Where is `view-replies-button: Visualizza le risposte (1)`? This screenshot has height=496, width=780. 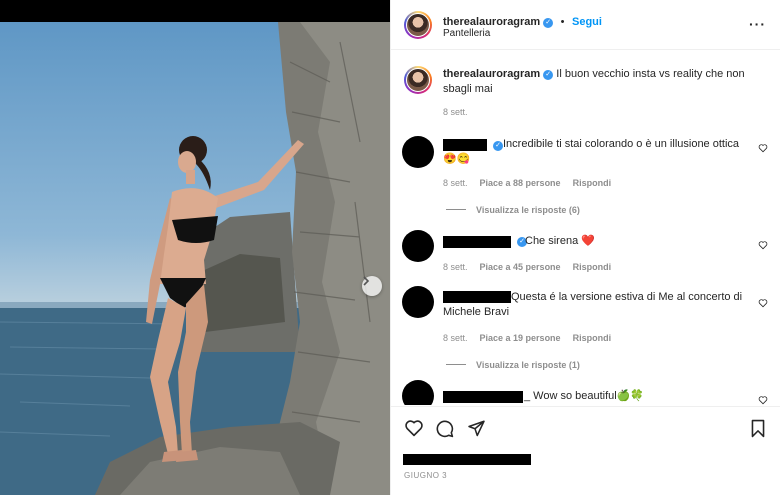
view-replies-button: Visualizza le risposte (1) is located at coordinates (513, 365).